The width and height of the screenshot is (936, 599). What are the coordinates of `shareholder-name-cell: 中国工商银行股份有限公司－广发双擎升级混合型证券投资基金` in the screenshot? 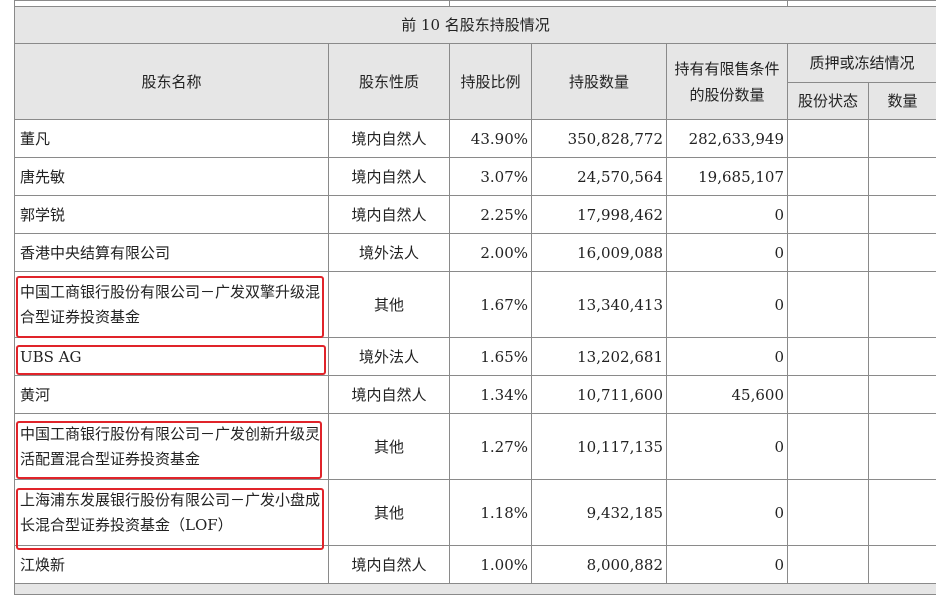 It's located at (171, 304).